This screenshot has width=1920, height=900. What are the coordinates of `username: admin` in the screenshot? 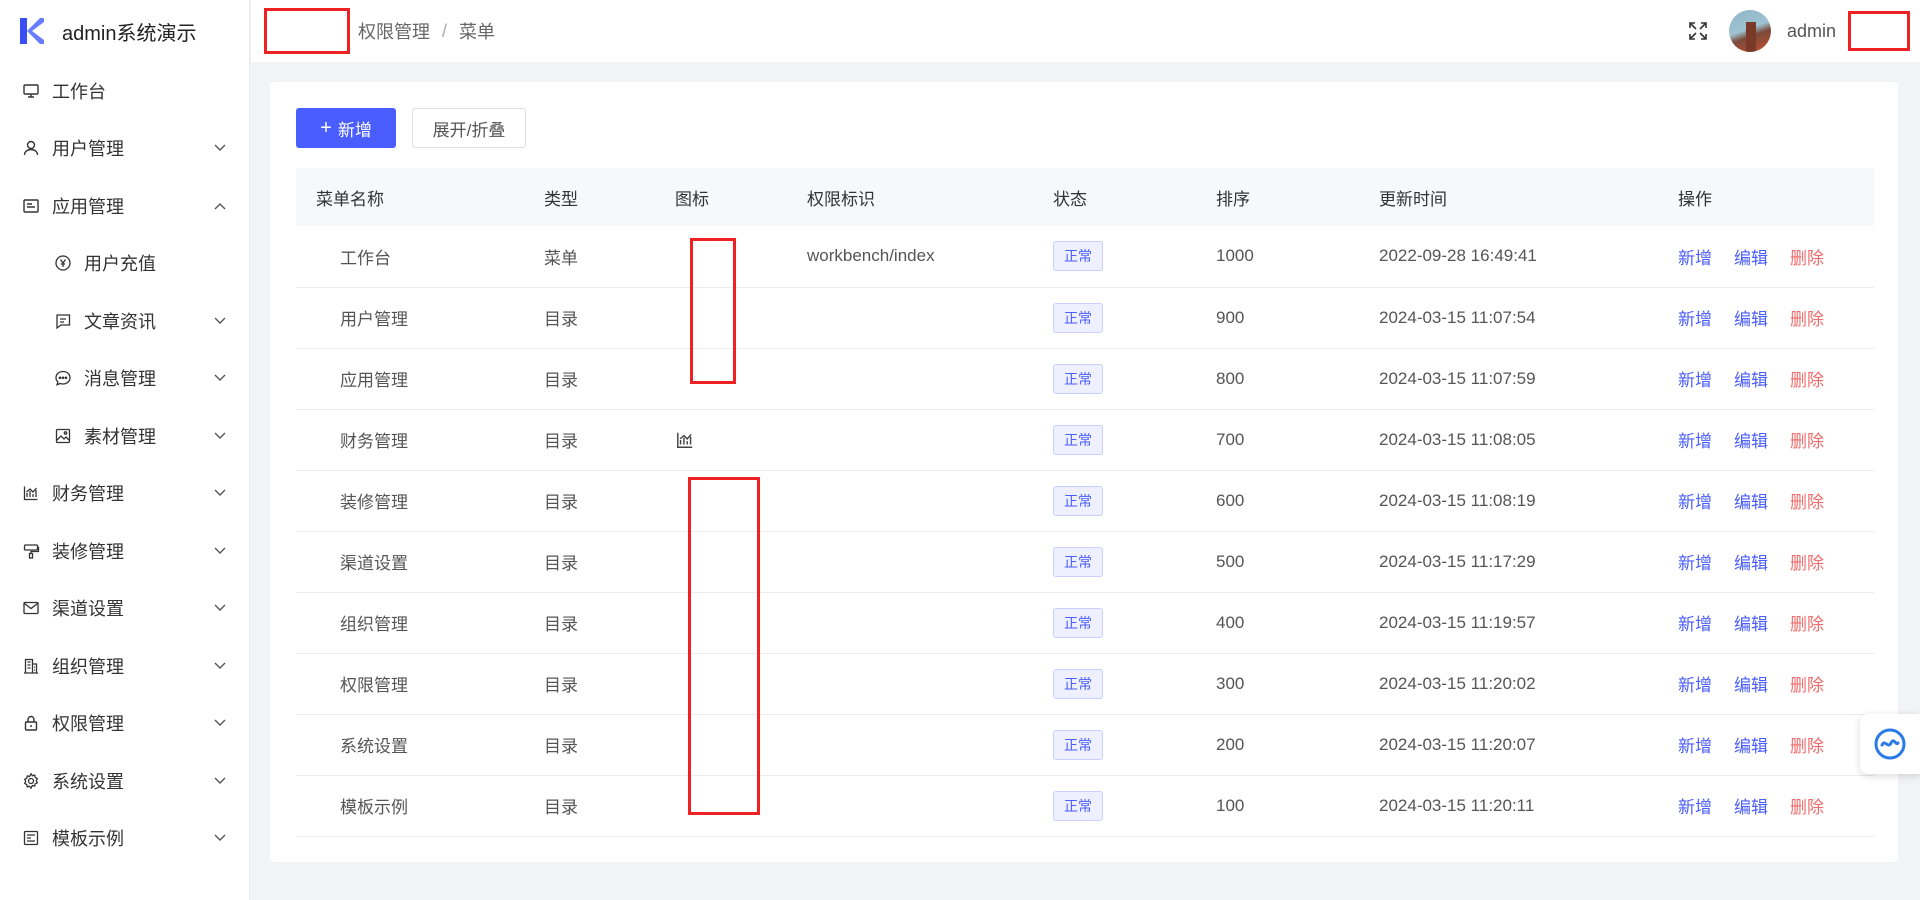 It's located at (1811, 31).